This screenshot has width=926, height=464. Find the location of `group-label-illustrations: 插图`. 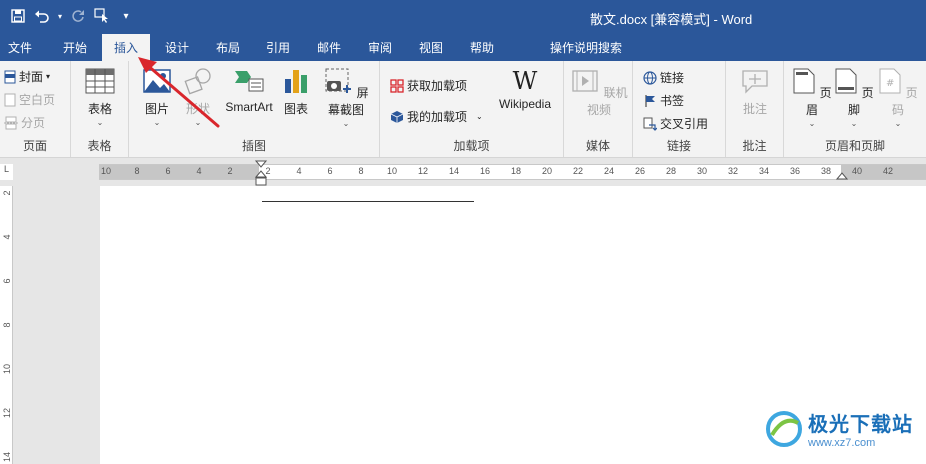

group-label-illustrations: 插图 is located at coordinates (253, 146).